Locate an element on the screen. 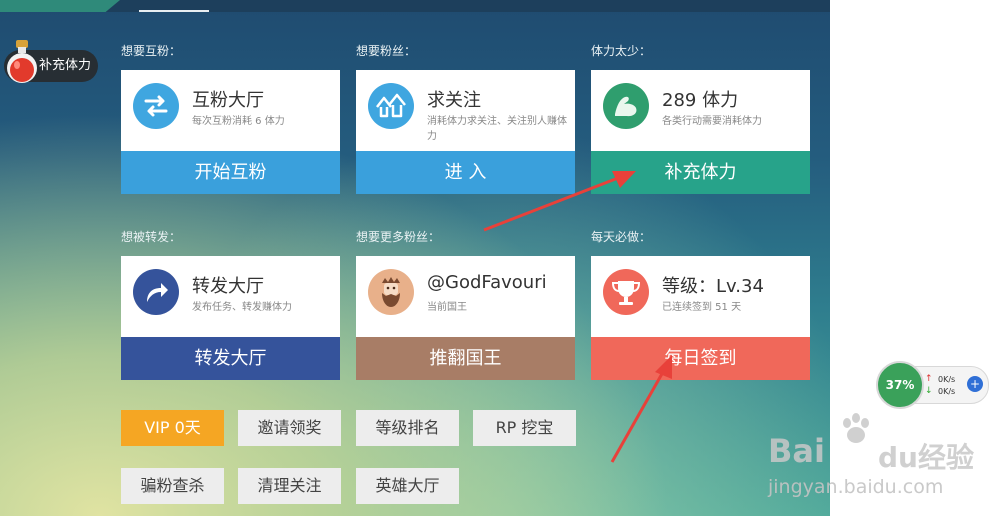 The width and height of the screenshot is (1000, 516). watermark-cn: 经验 is located at coordinates (945, 457).